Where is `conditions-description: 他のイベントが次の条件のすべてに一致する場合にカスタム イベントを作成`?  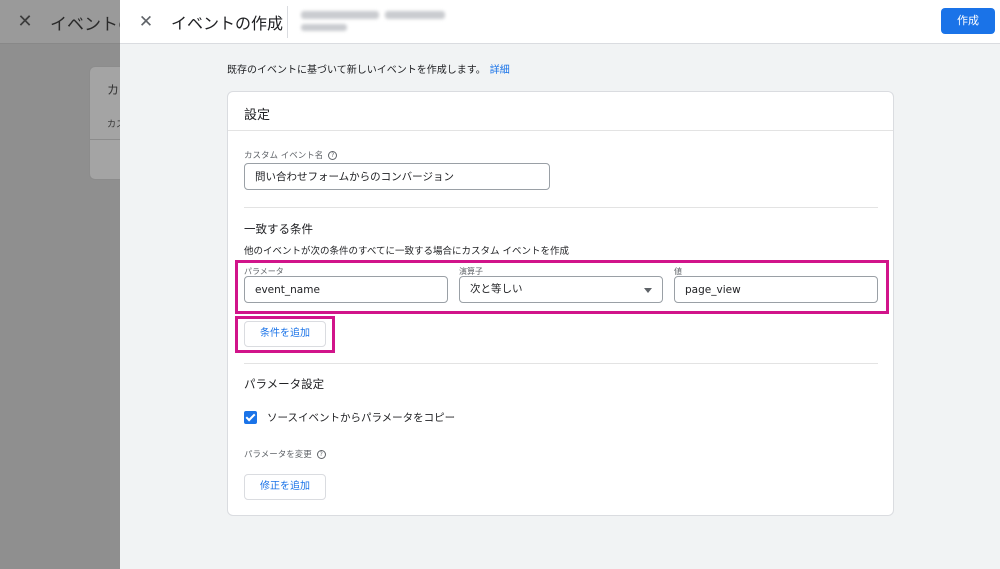
conditions-description: 他のイベントが次の条件のすべてに一致する場合にカスタム イベントを作成 is located at coordinates (406, 251).